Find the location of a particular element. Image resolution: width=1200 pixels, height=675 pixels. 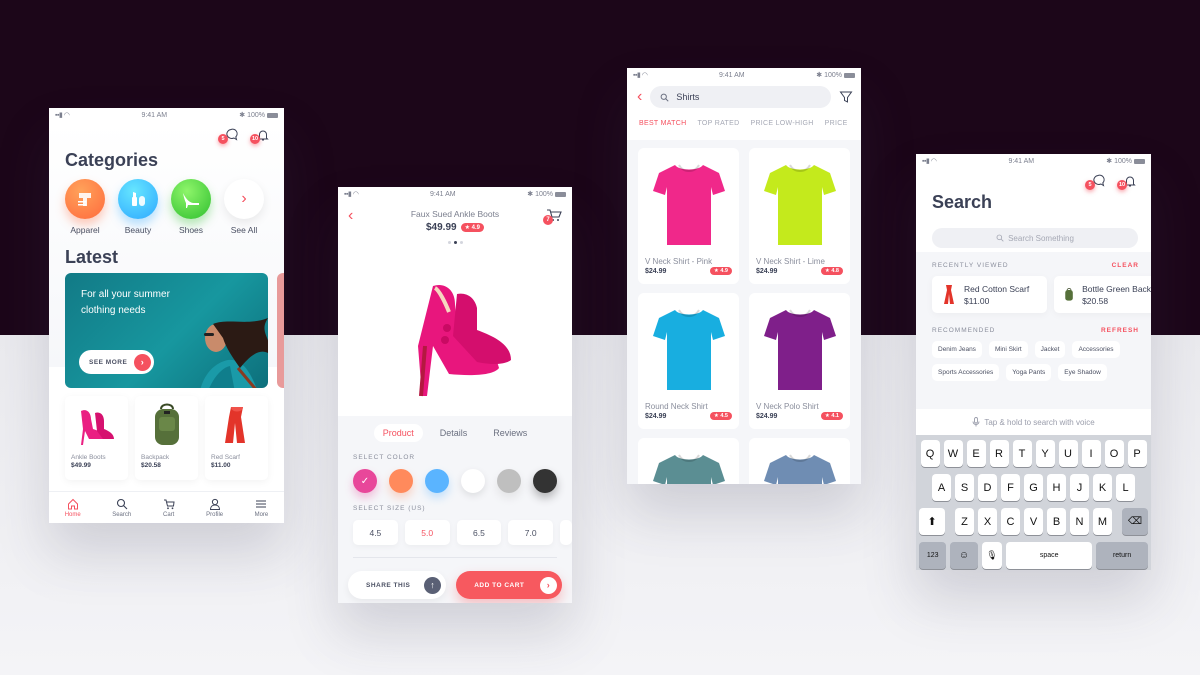

return-key: return is located at coordinates (1122, 555).